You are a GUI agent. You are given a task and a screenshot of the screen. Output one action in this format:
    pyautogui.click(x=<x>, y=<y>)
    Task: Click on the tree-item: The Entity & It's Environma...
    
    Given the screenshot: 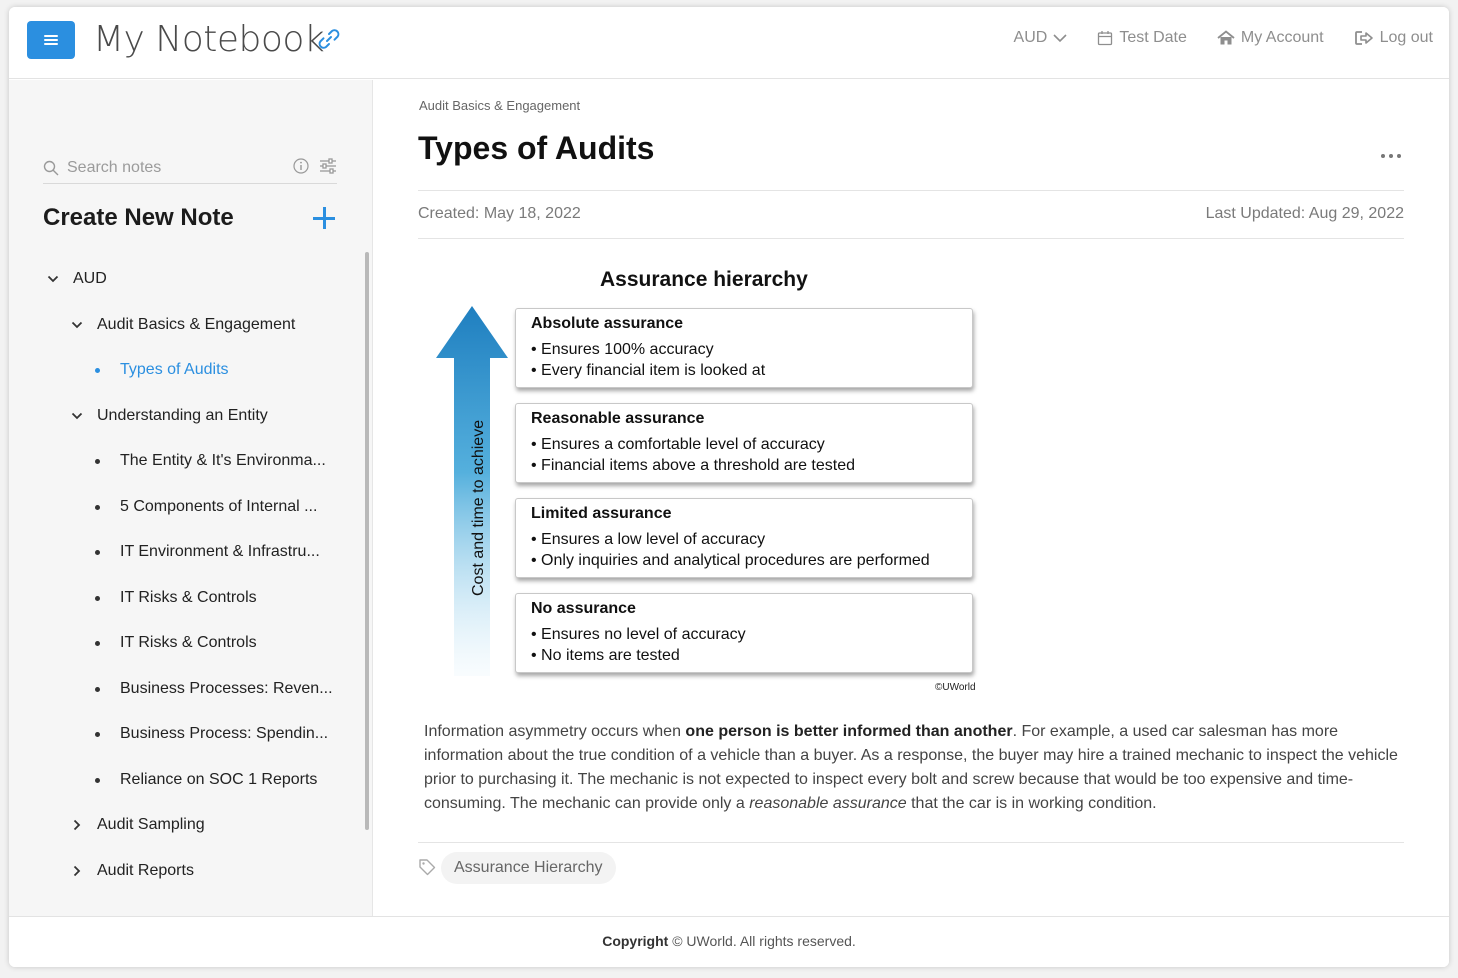 What is the action you would take?
    pyautogui.click(x=210, y=461)
    